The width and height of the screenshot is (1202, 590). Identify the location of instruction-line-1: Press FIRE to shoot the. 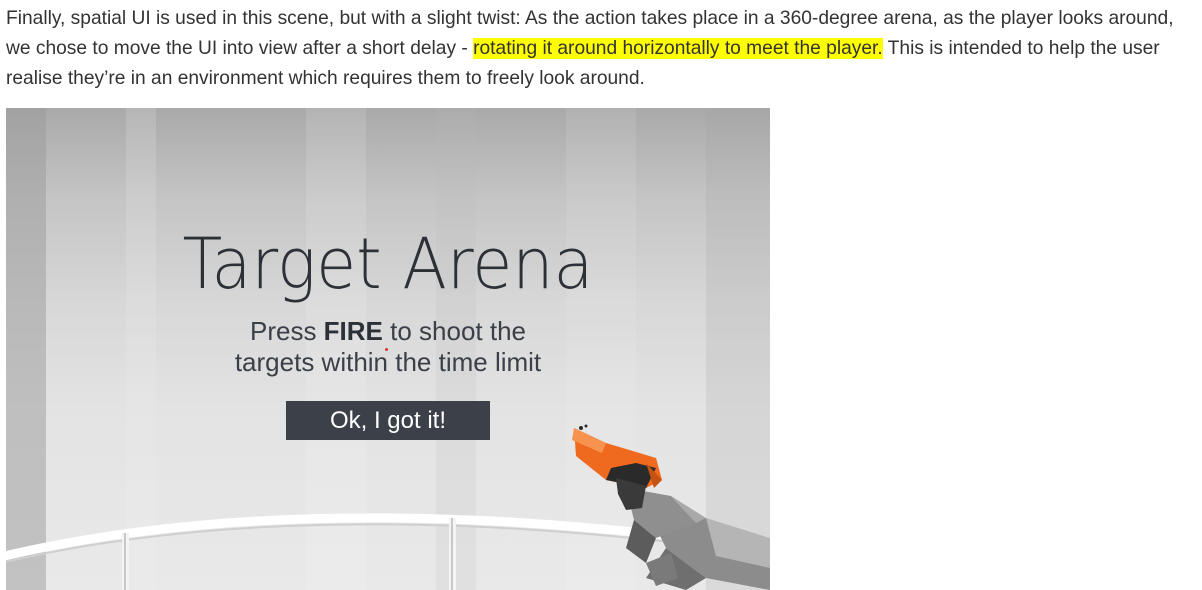
(388, 331).